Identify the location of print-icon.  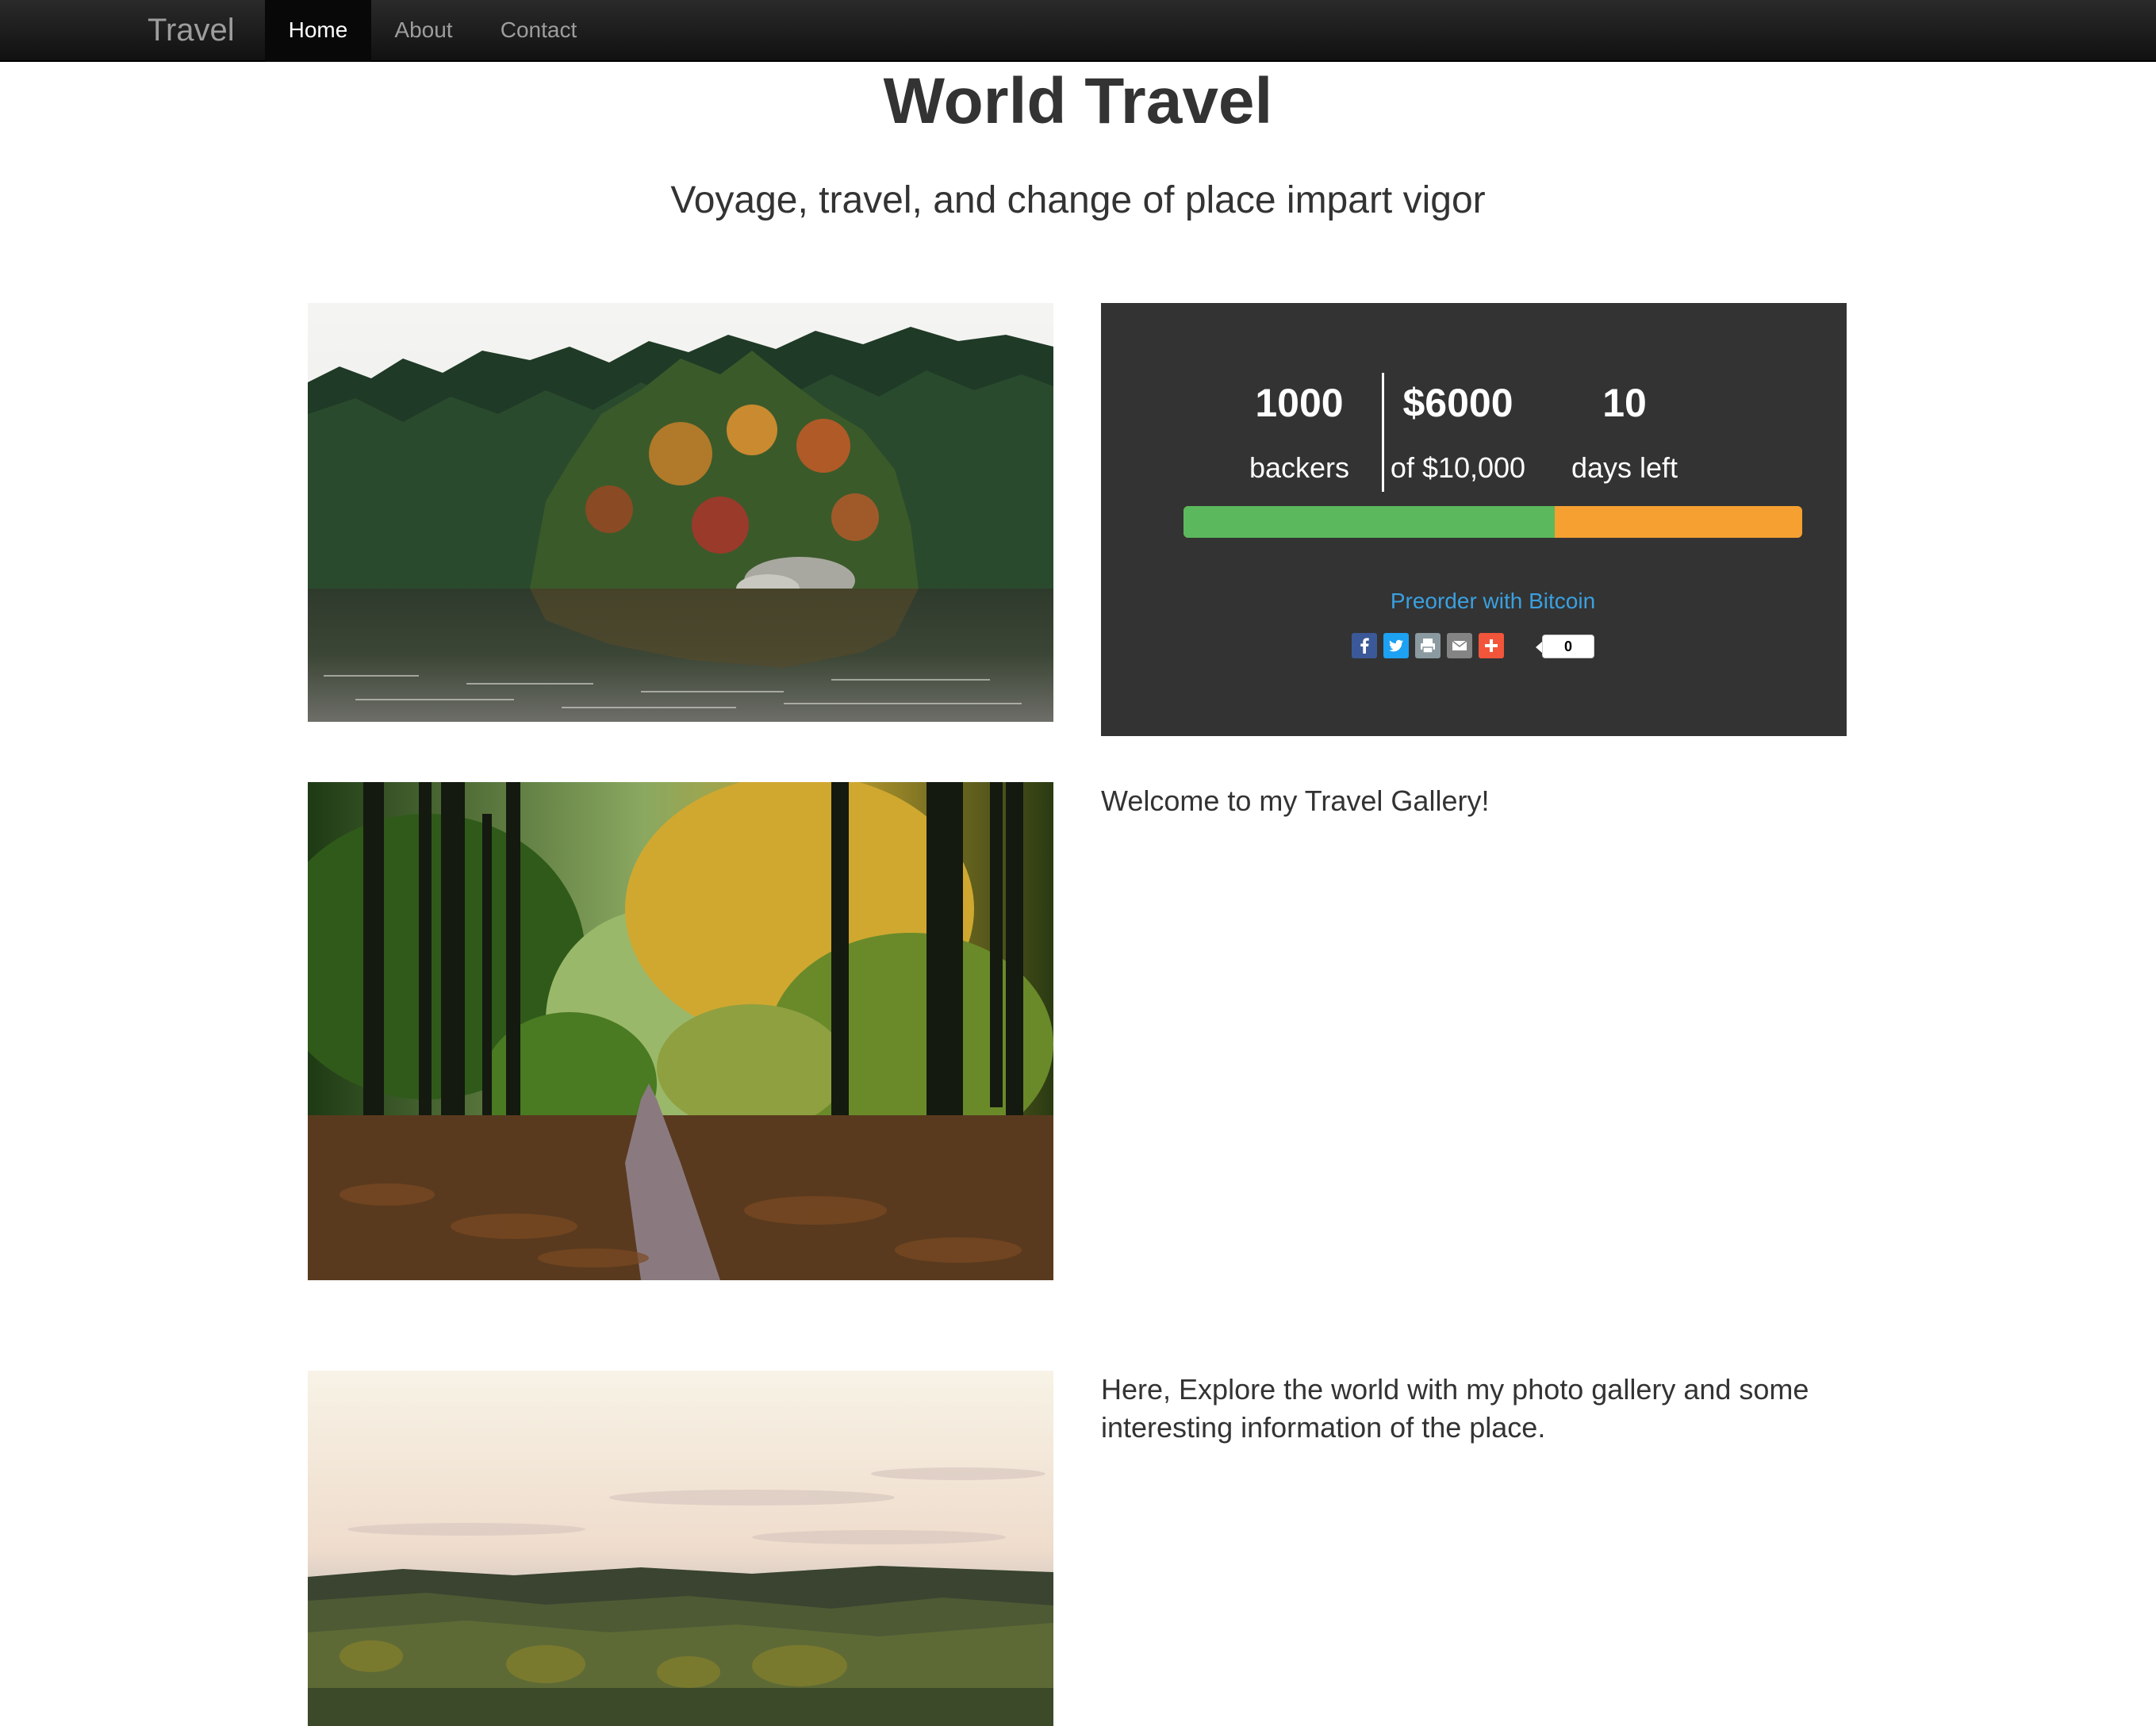
(1428, 645).